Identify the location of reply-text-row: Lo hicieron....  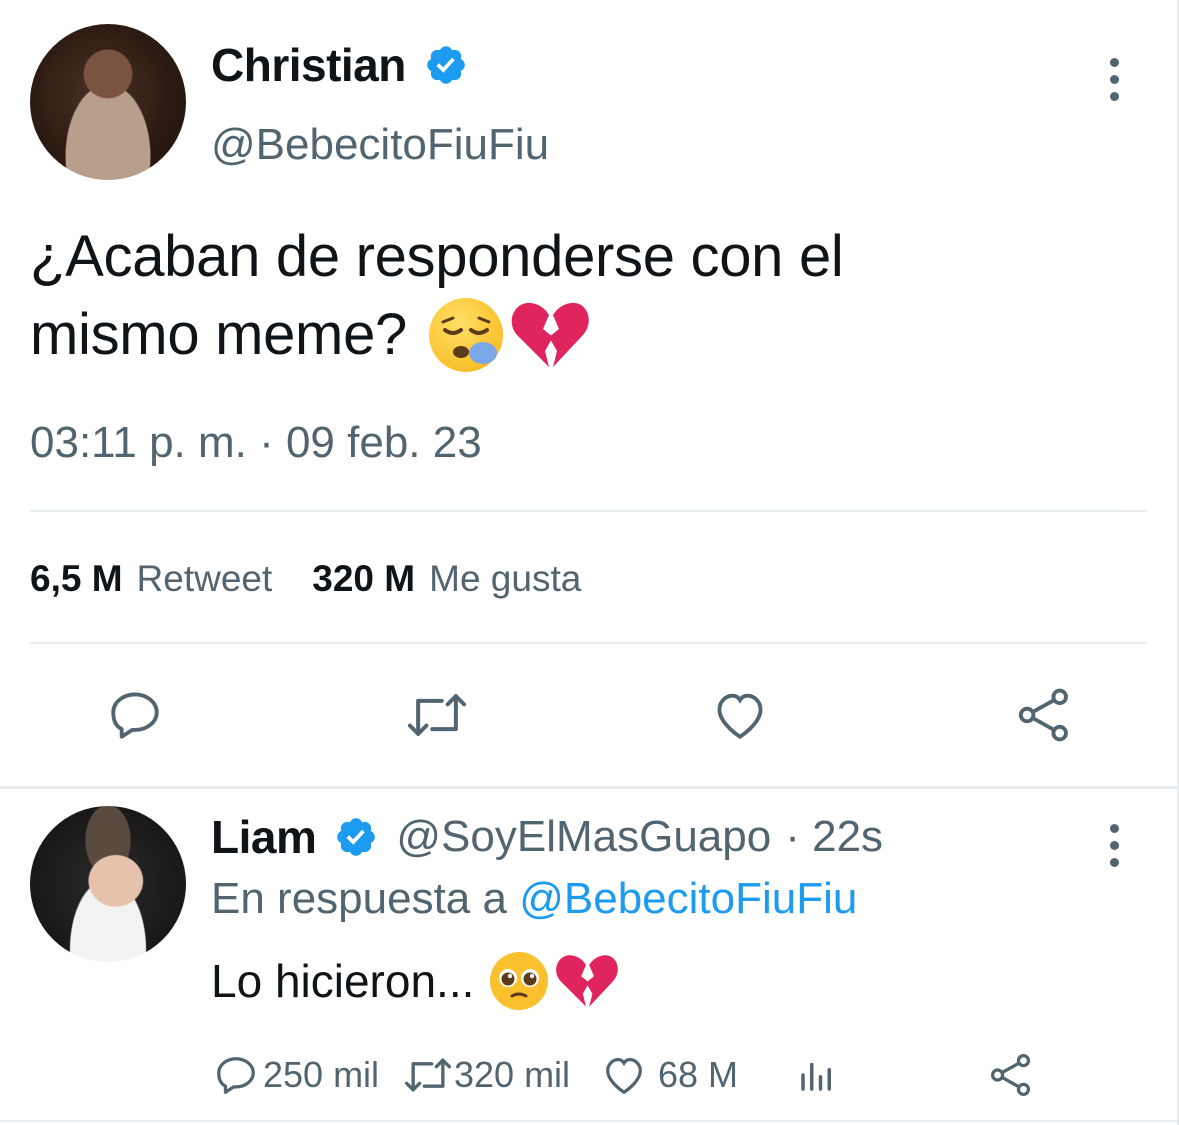
(415, 981).